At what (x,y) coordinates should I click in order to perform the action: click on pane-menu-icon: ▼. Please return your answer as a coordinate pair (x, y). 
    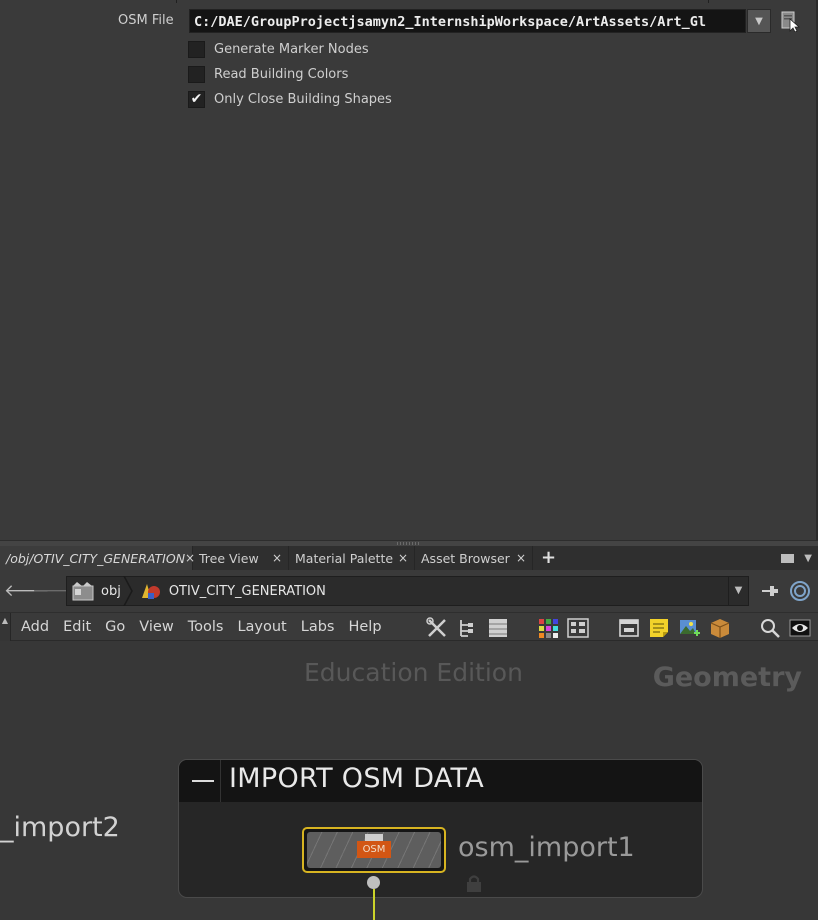
    Looking at the image, I should click on (808, 558).